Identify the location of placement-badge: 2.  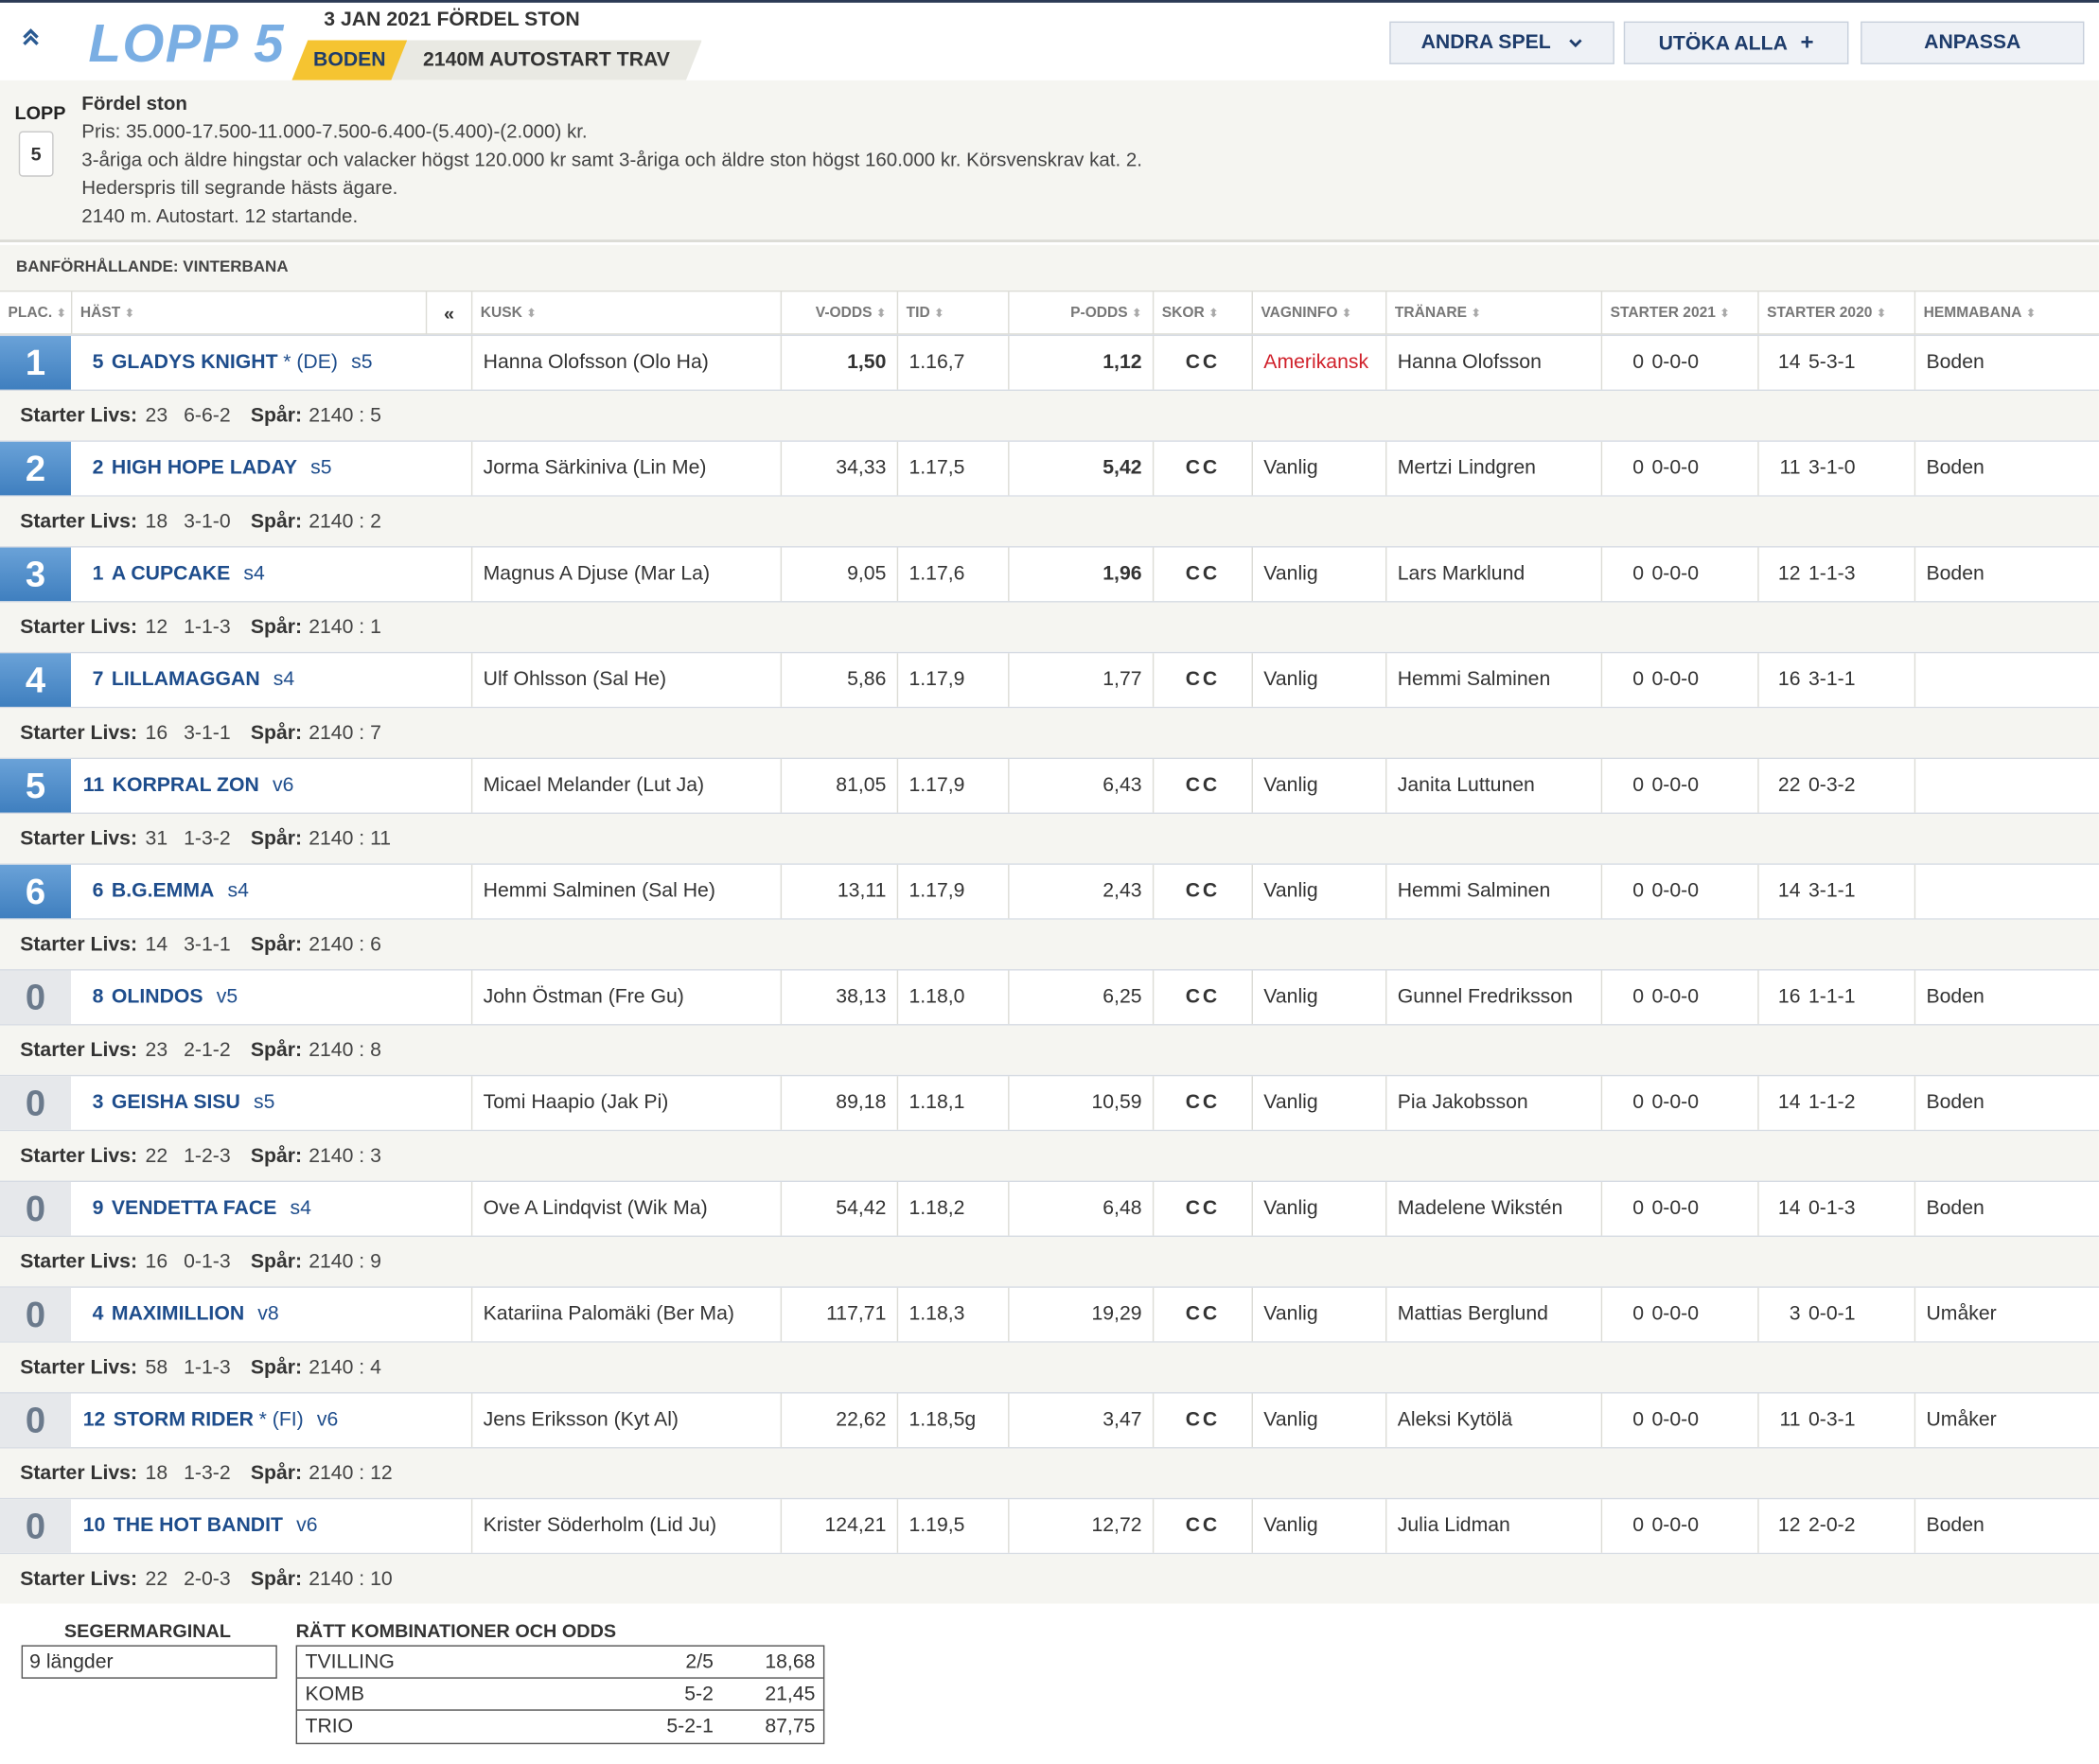
(36, 468).